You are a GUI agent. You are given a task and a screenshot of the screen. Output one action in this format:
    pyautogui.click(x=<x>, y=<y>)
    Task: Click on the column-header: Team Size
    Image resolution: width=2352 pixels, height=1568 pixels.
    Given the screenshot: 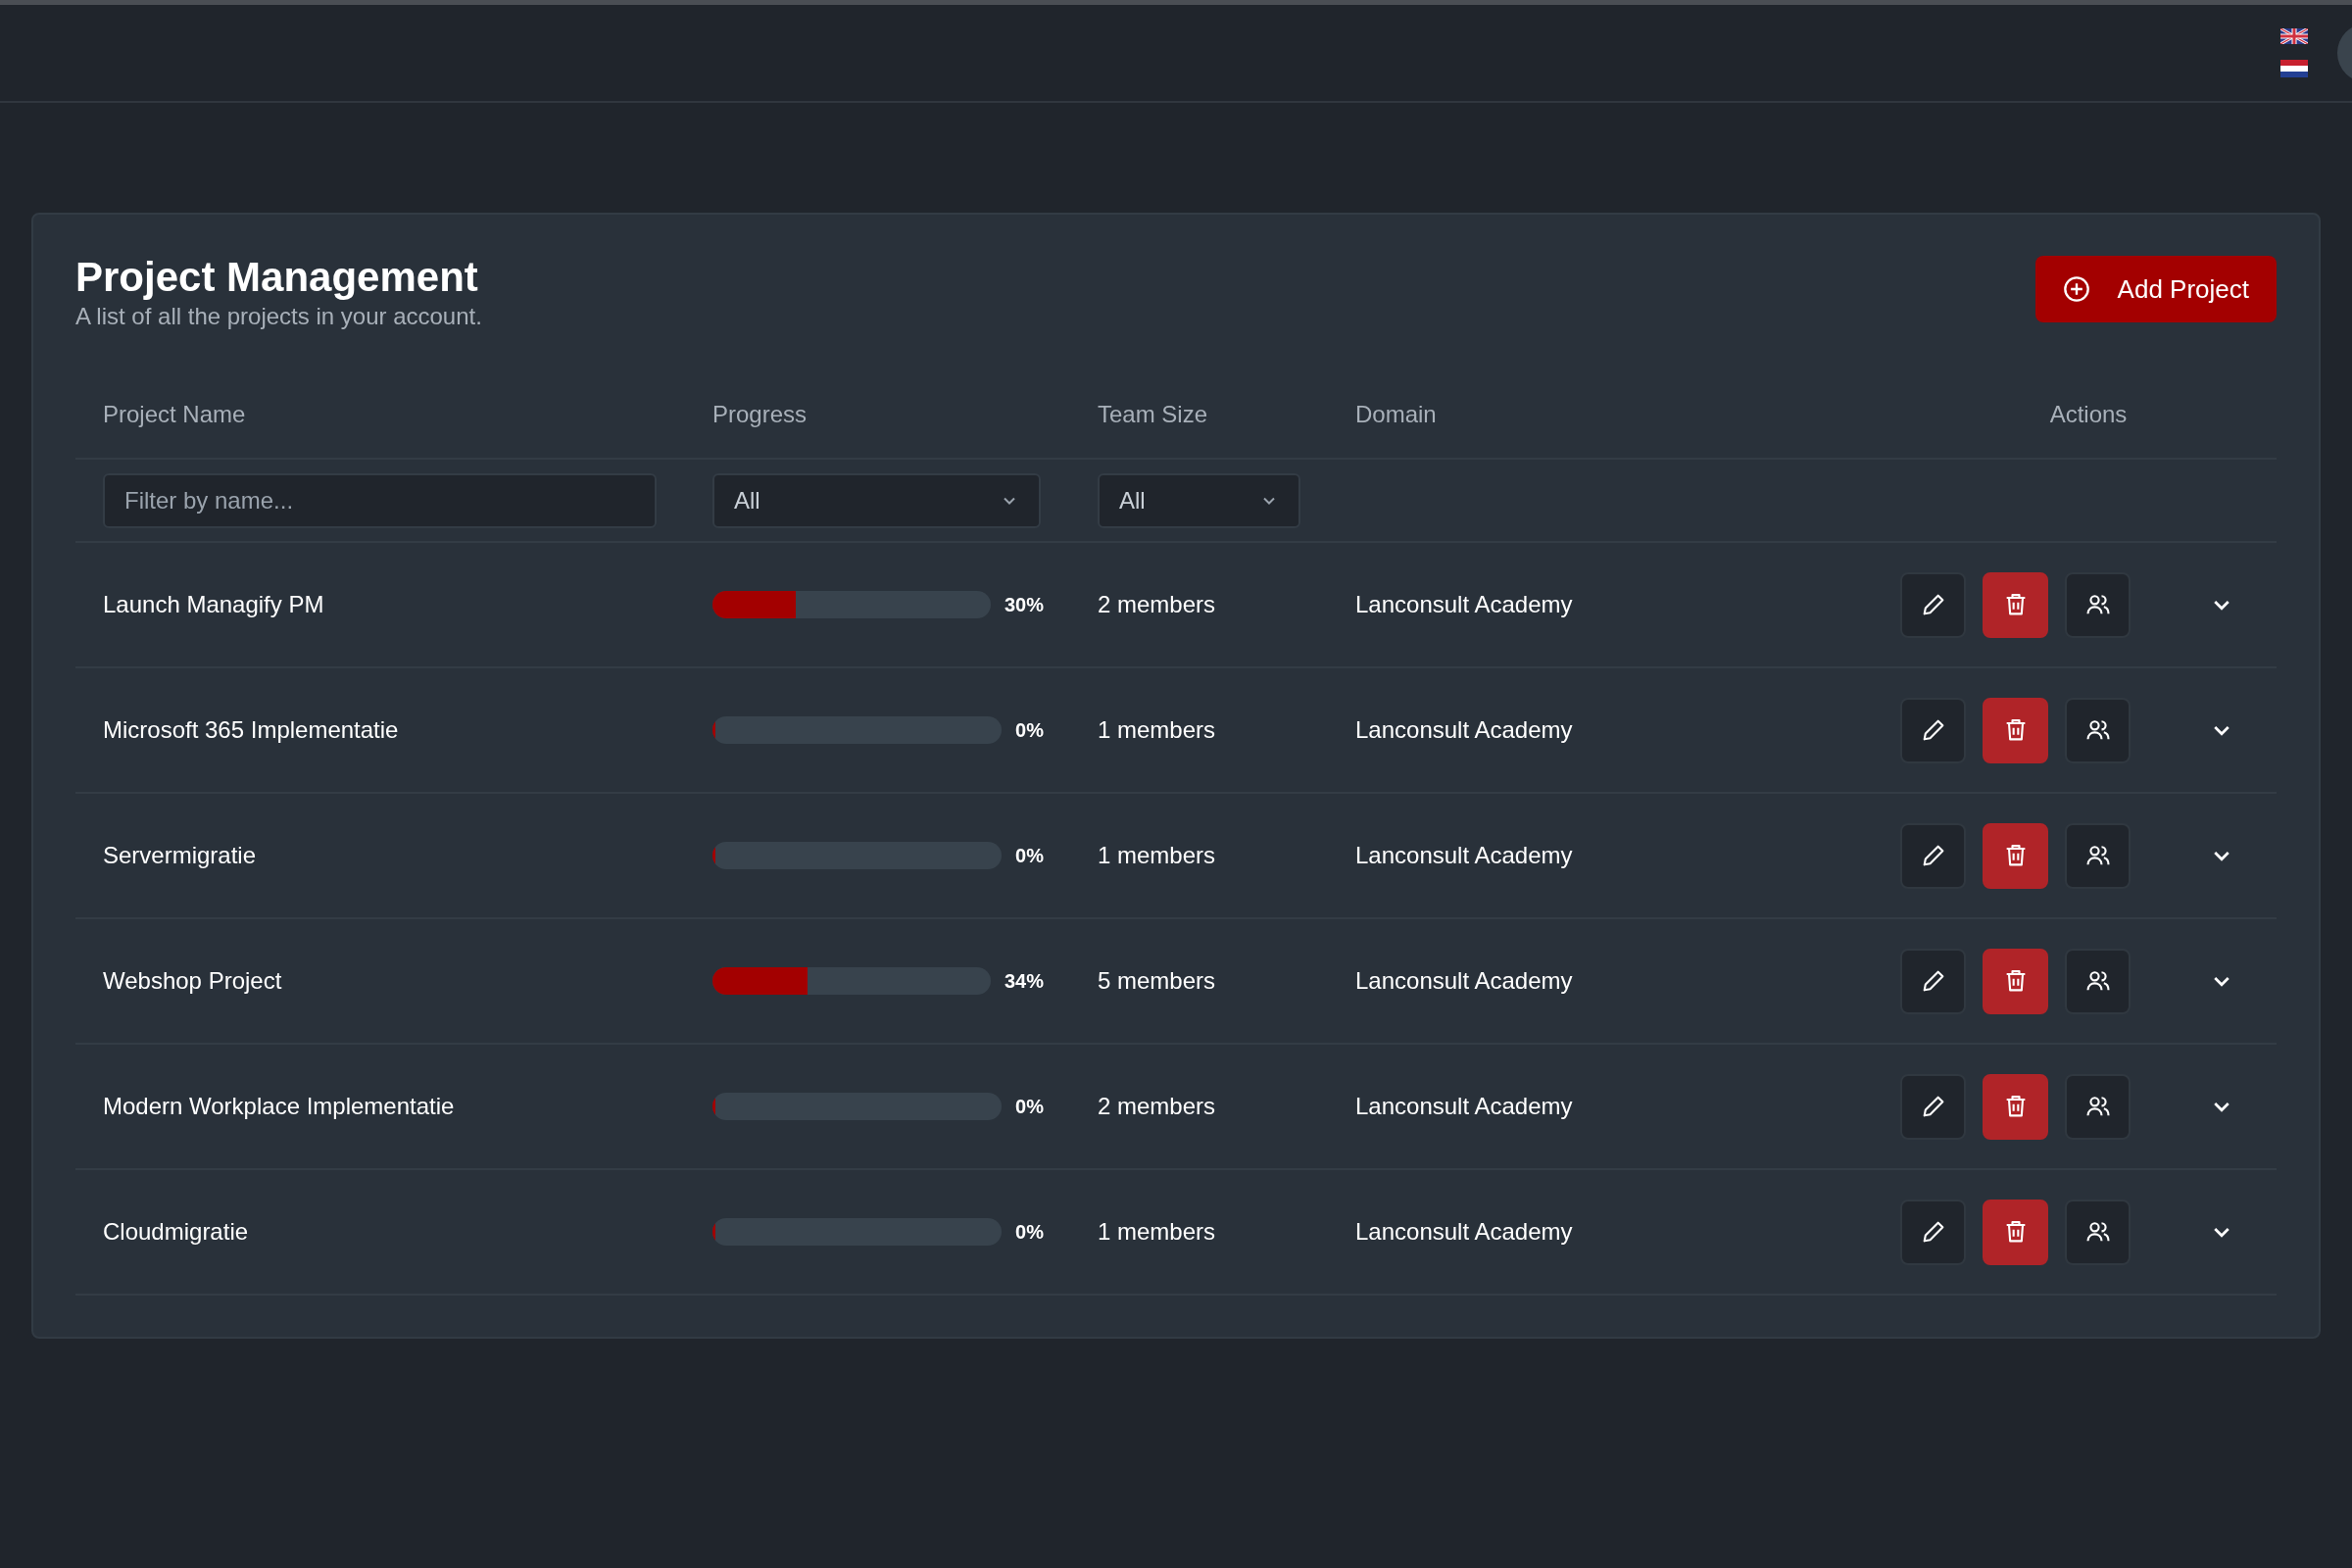 What is the action you would take?
    pyautogui.click(x=1153, y=415)
    